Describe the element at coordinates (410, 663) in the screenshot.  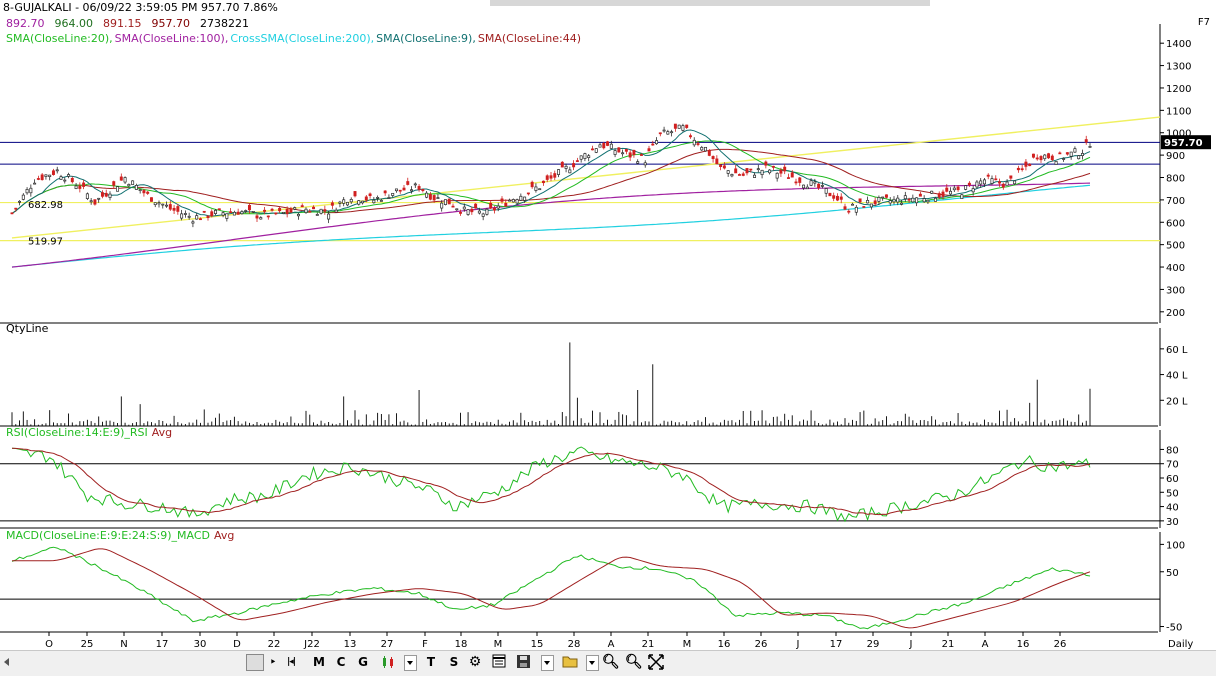
I see `chart-type-dropdown` at that location.